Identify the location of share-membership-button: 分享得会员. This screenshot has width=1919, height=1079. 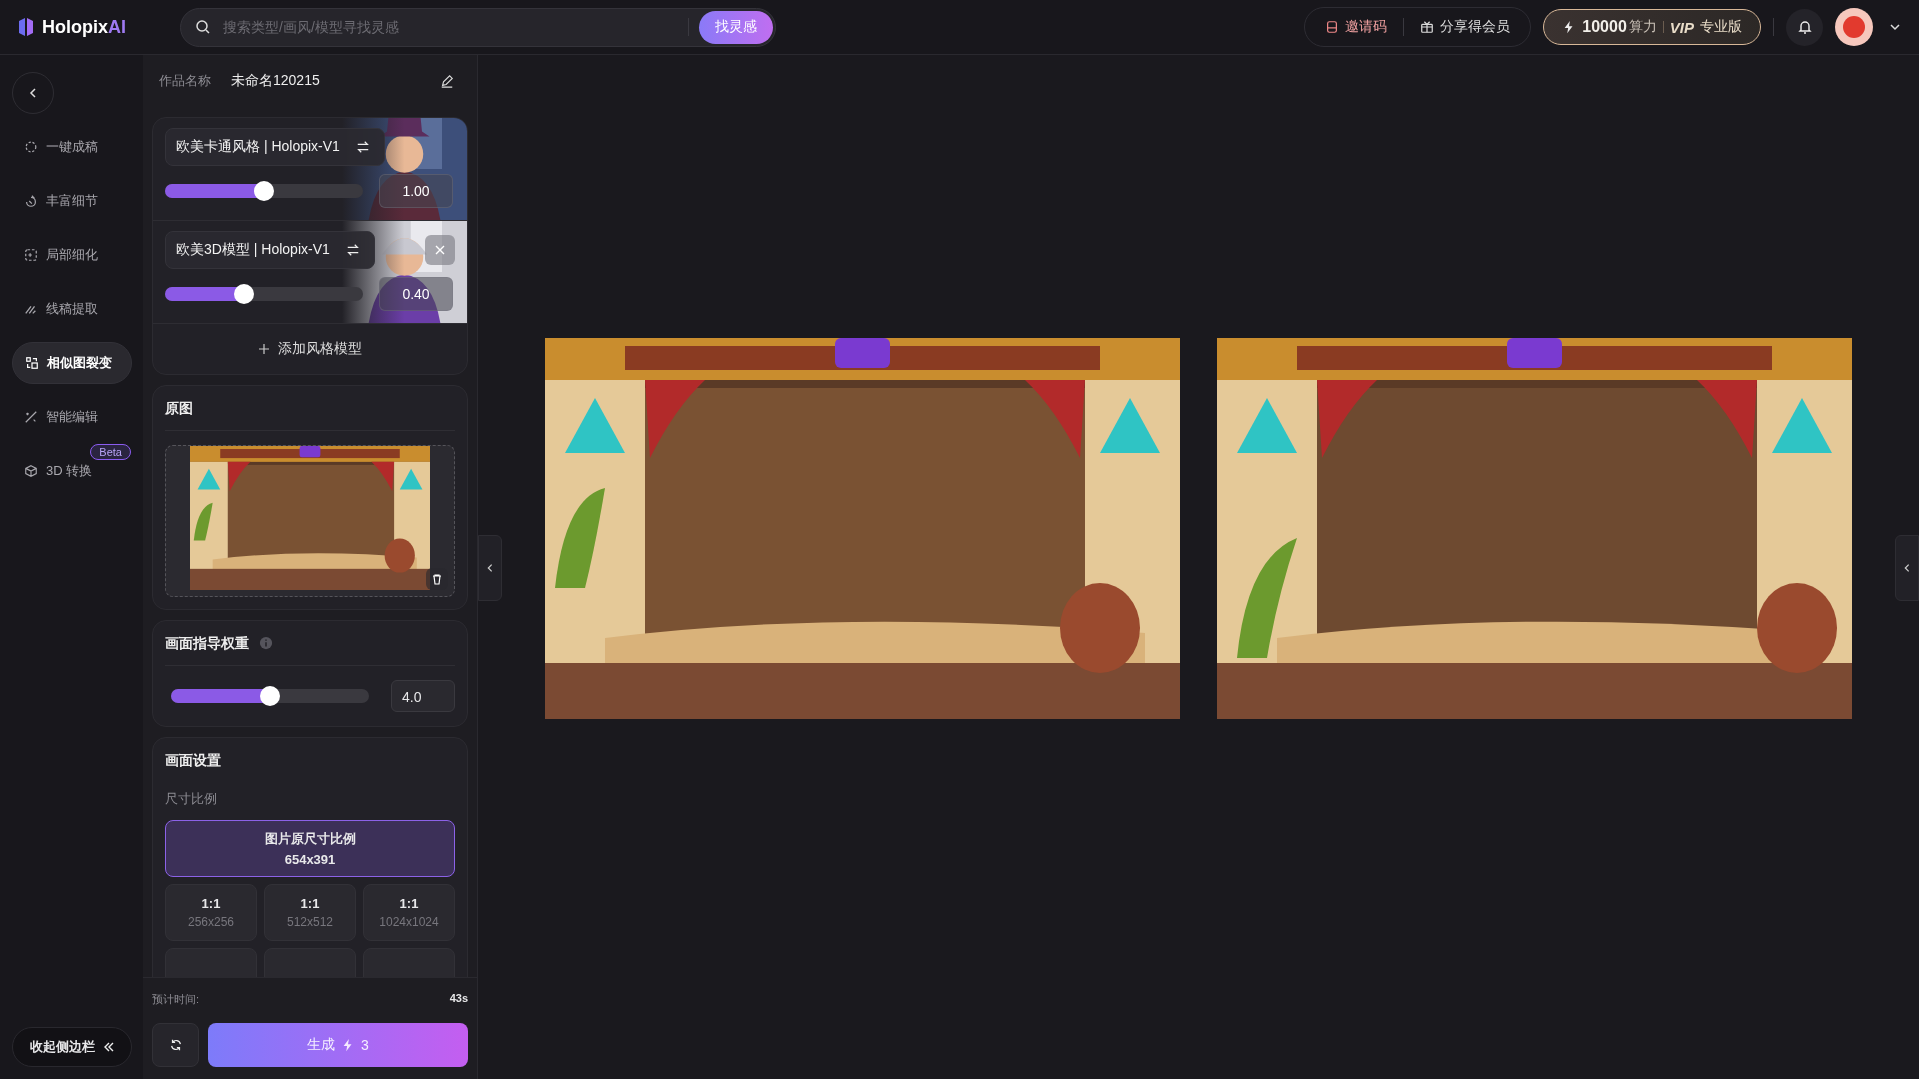
(1465, 27).